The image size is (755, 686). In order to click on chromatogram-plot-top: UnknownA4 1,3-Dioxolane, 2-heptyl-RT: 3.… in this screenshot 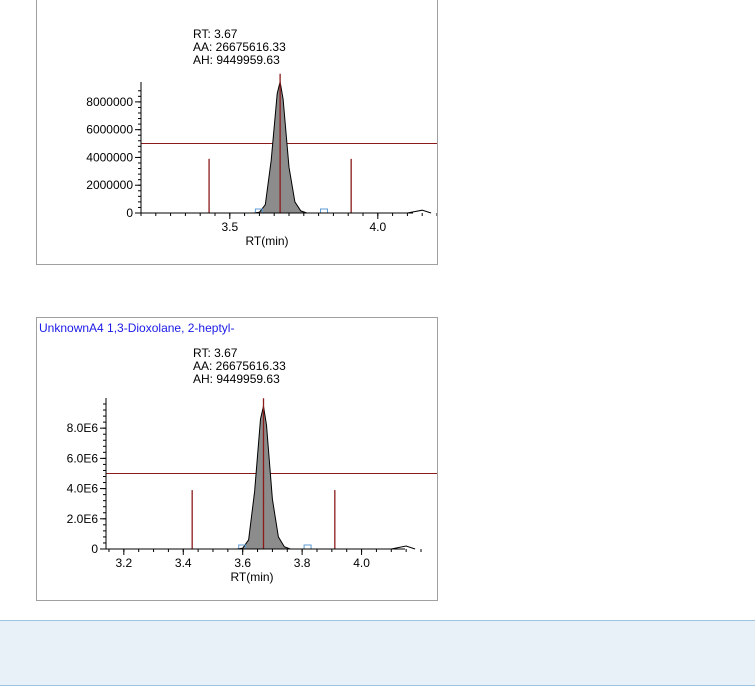, I will do `click(261, 137)`.